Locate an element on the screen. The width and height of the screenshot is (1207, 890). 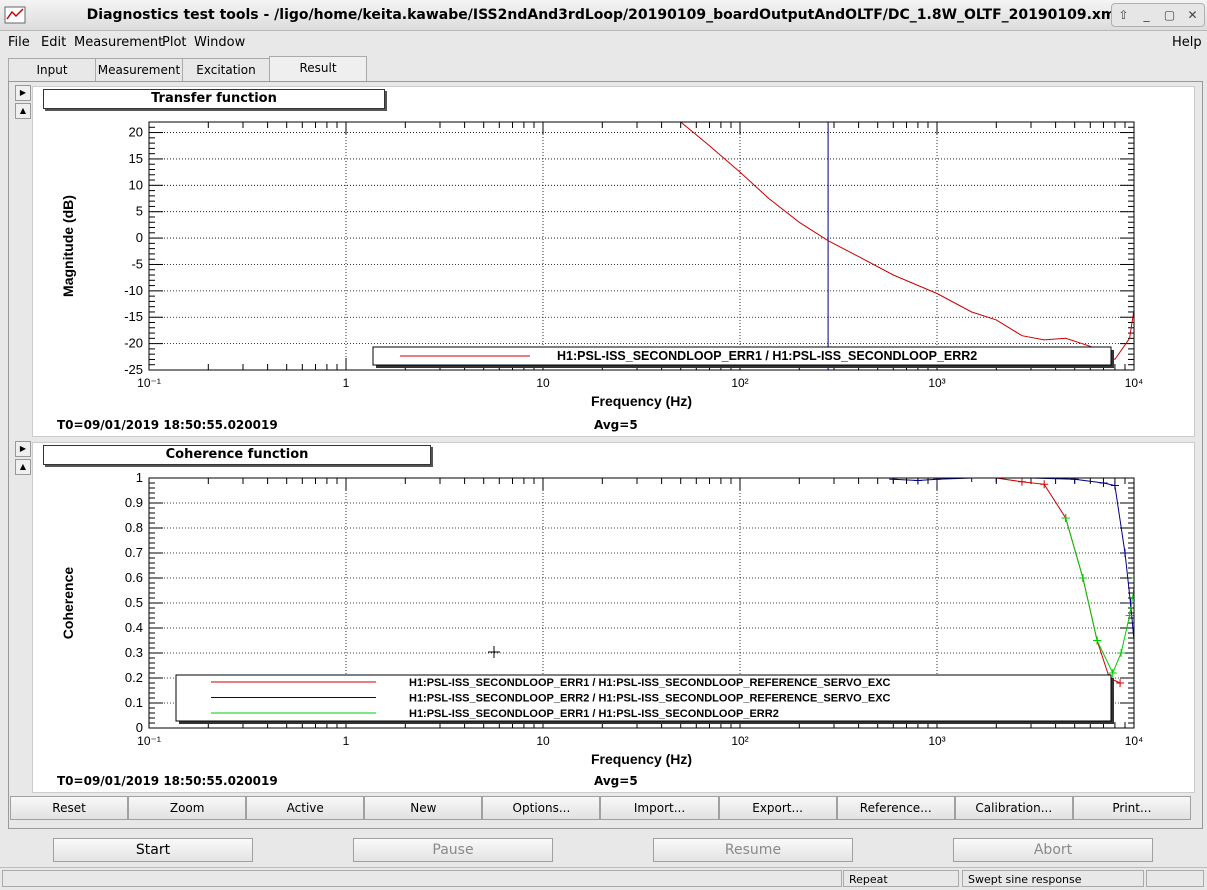
y-axis-label: Magnitude (dB) is located at coordinates (68, 246).